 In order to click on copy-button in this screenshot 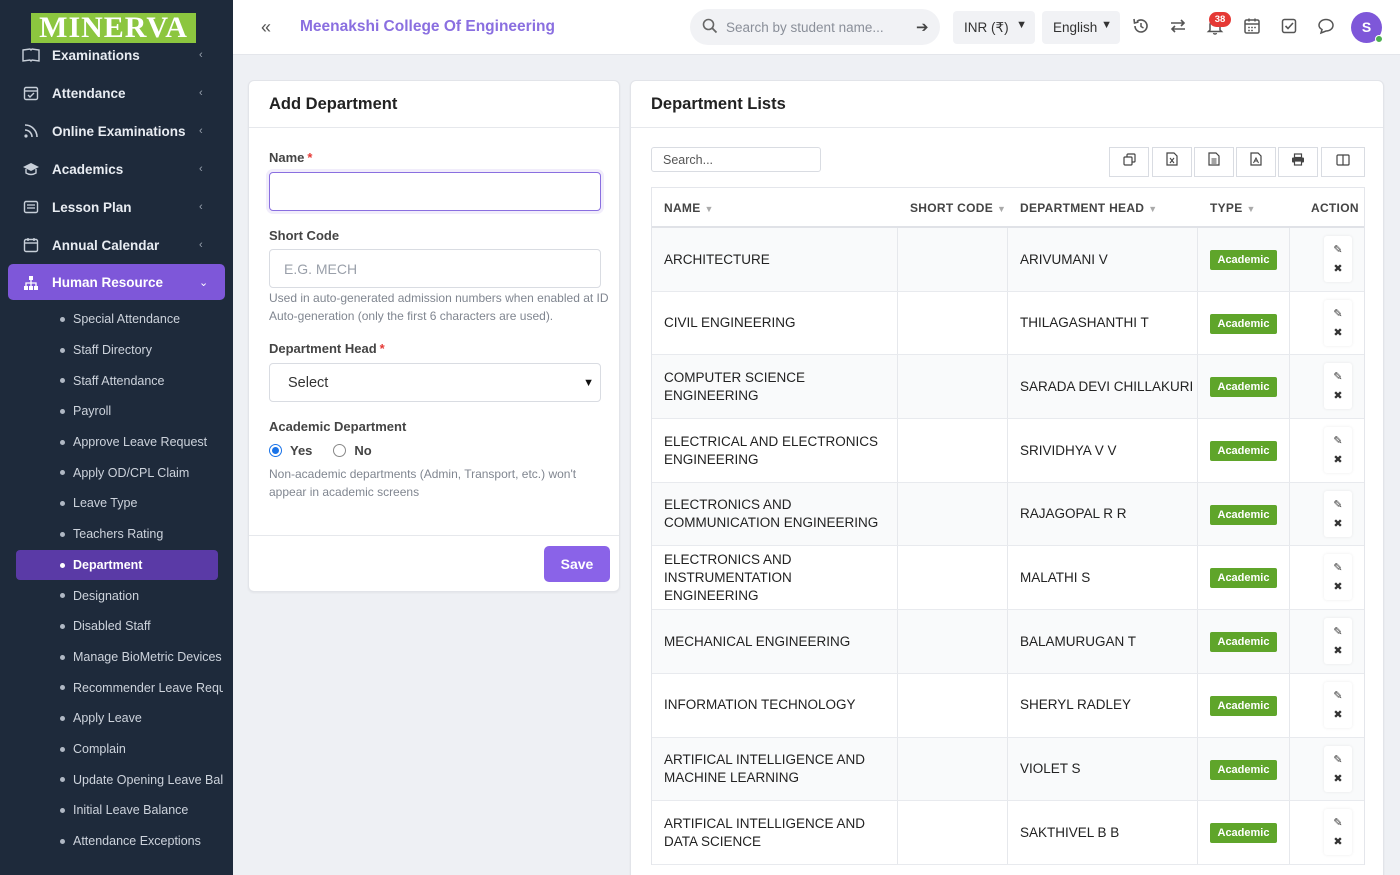, I will do `click(1129, 162)`.